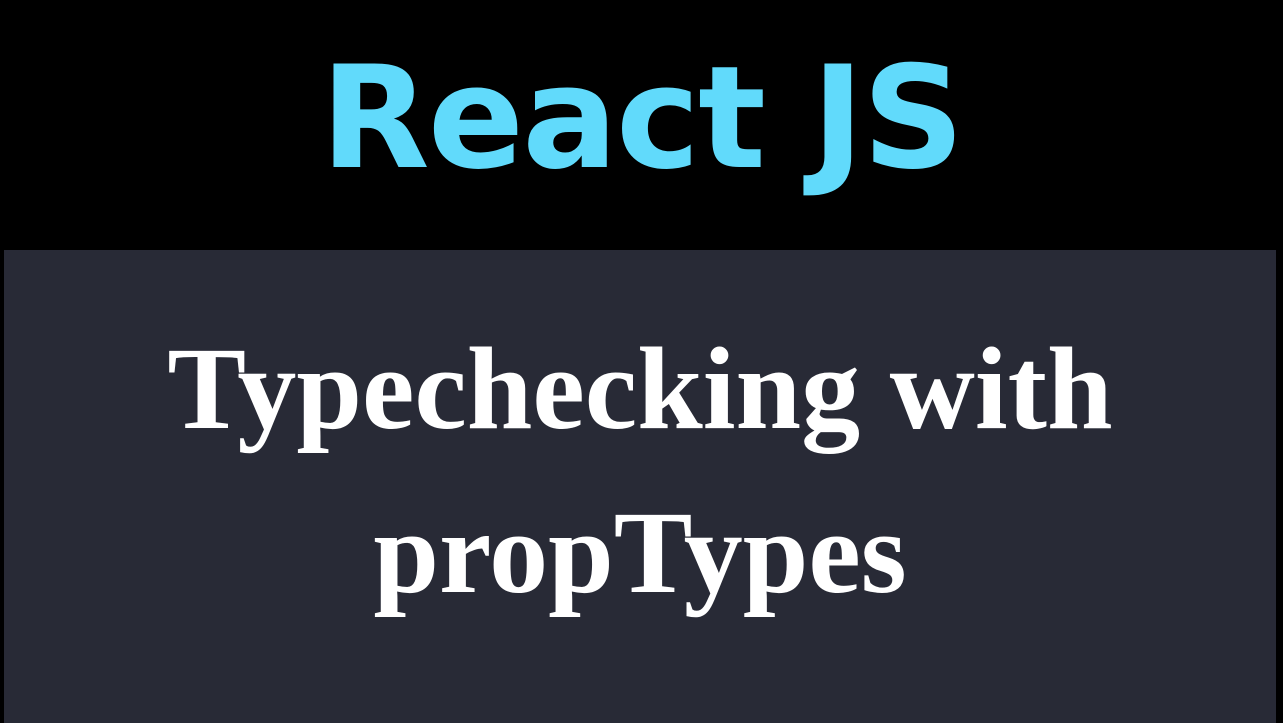 This screenshot has width=1283, height=723. What do you see at coordinates (642, 118) in the screenshot?
I see `brand-title: React JS` at bounding box center [642, 118].